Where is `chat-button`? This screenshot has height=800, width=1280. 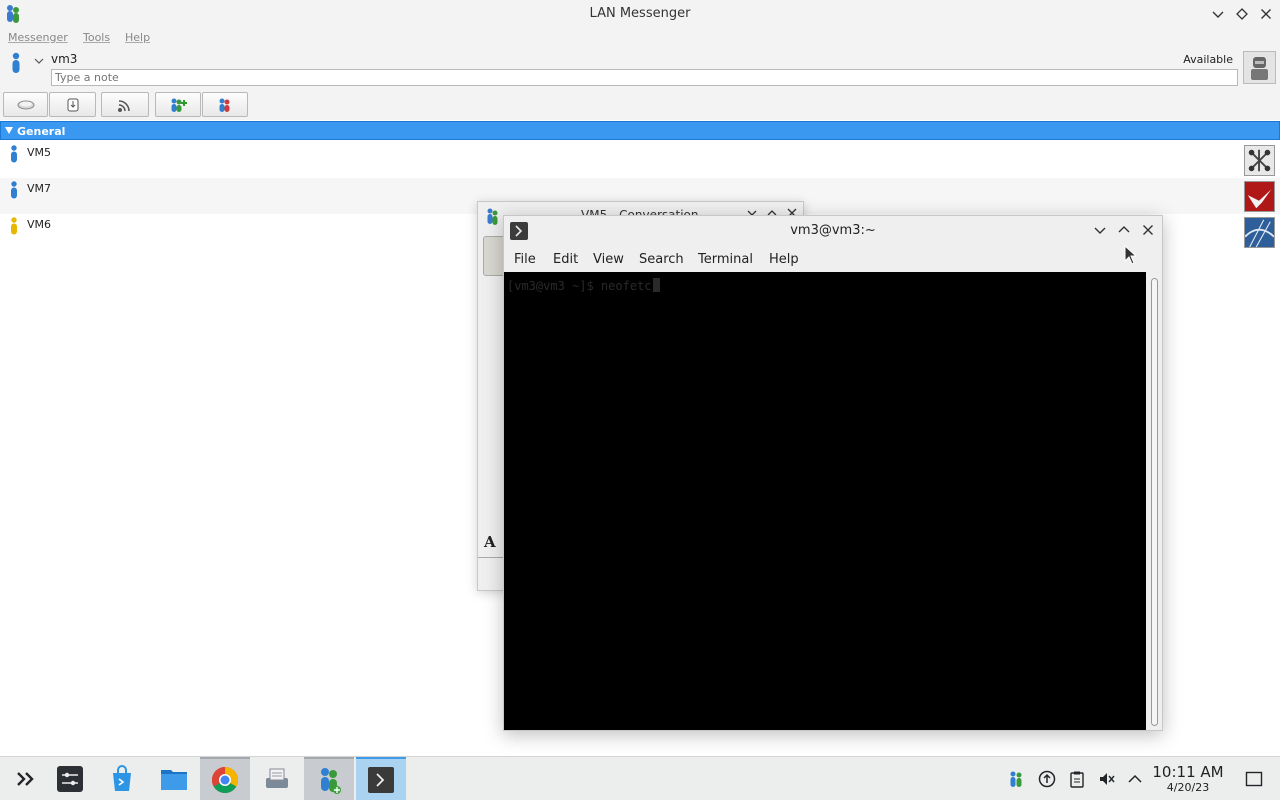
chat-button is located at coordinates (25, 104).